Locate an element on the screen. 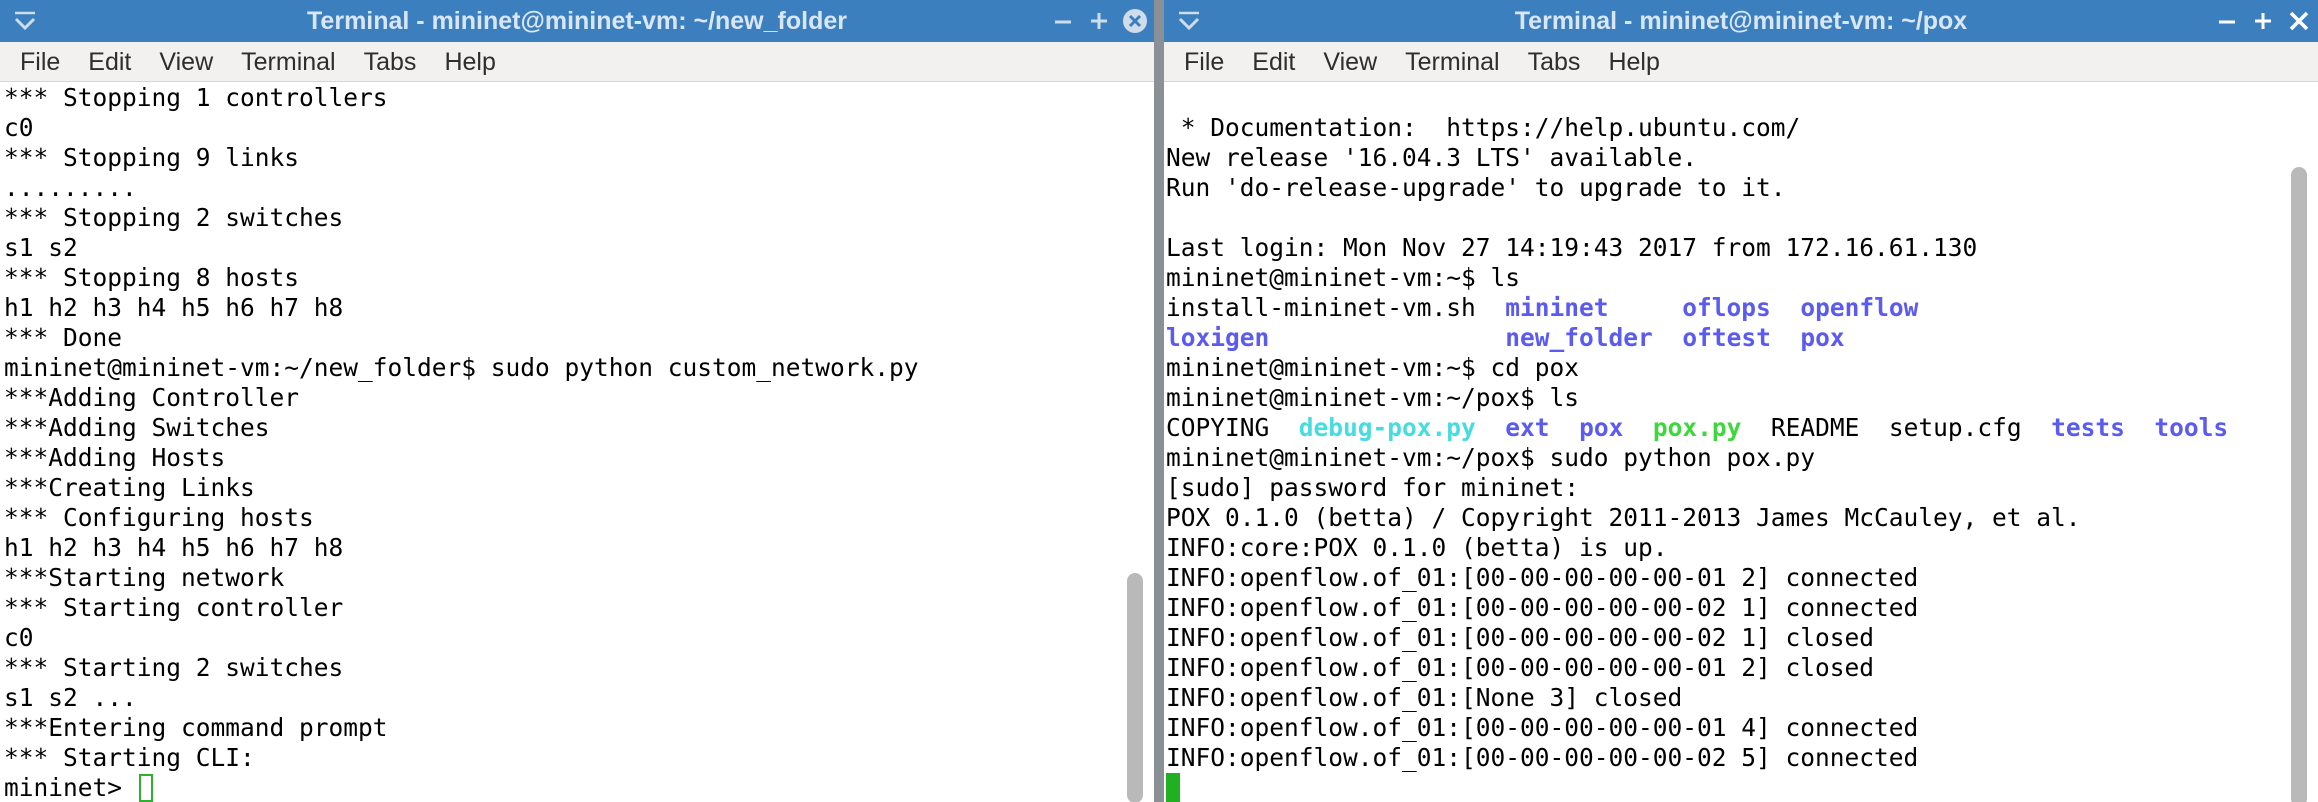 The height and width of the screenshot is (802, 2318). terminal-line: ***Starting network is located at coordinates (559, 578).